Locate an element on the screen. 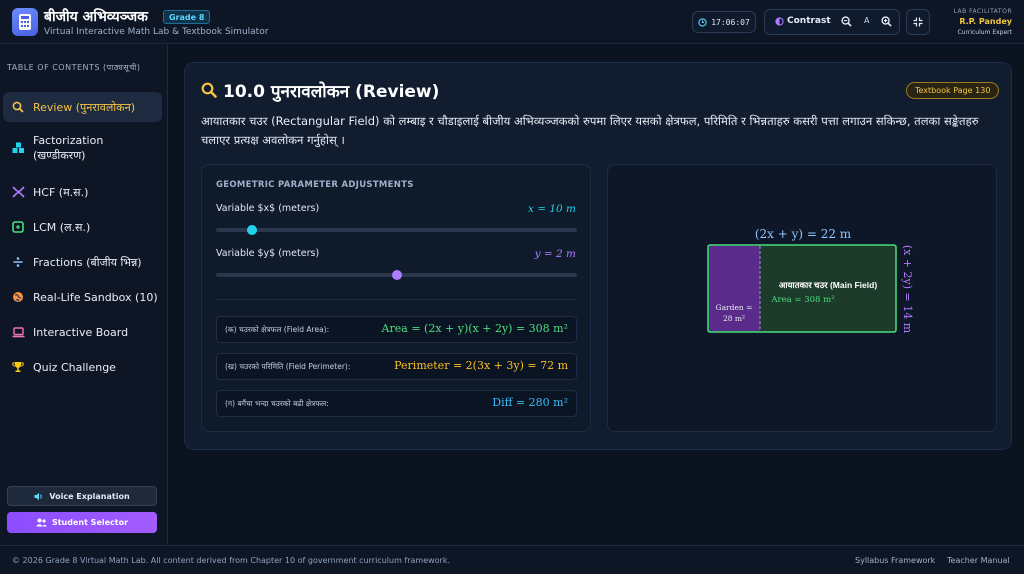 The width and height of the screenshot is (1024, 574). main-field-area: Area = 308 m² is located at coordinates (802, 300).